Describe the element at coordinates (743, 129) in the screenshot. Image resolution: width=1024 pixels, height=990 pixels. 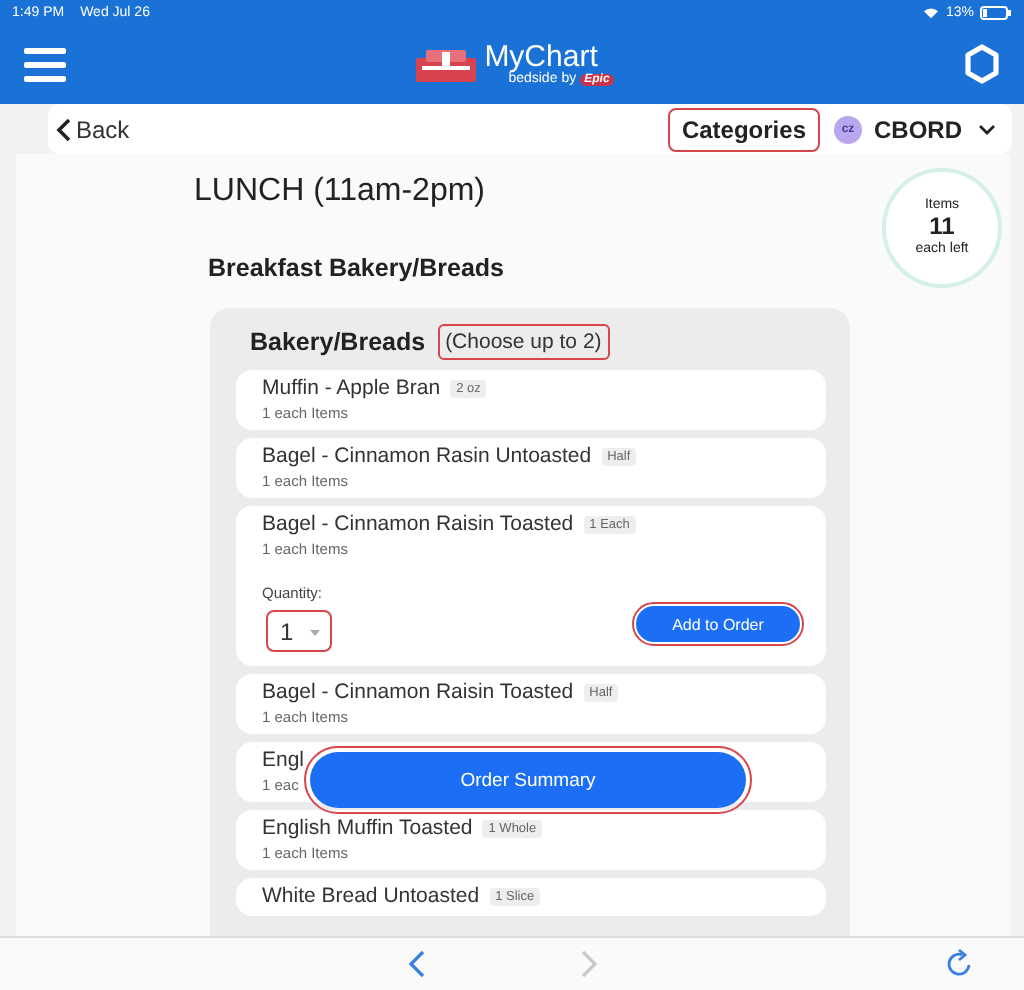
I see `categories-button: Categories` at that location.